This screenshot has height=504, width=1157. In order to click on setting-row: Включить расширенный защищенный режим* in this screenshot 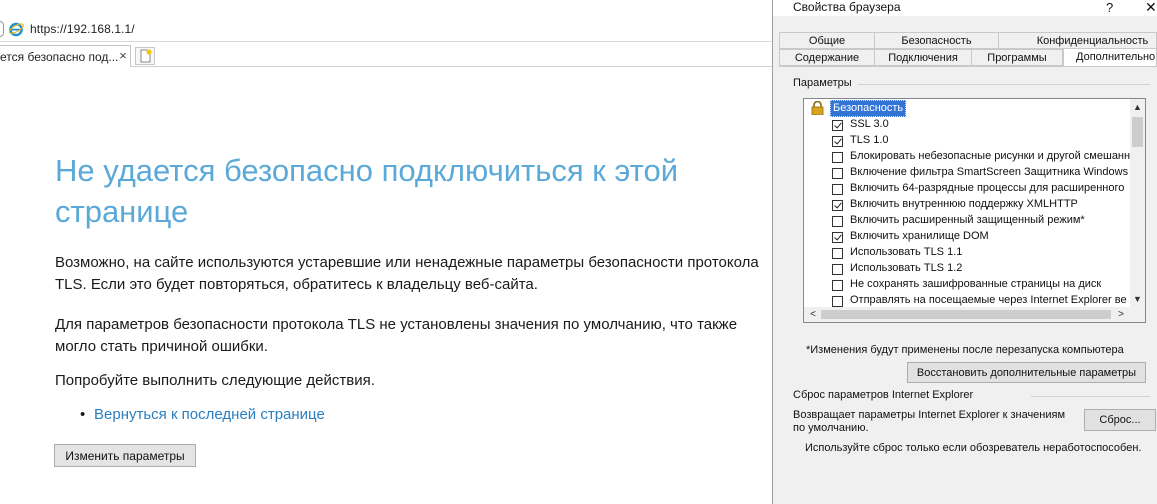, I will do `click(967, 221)`.